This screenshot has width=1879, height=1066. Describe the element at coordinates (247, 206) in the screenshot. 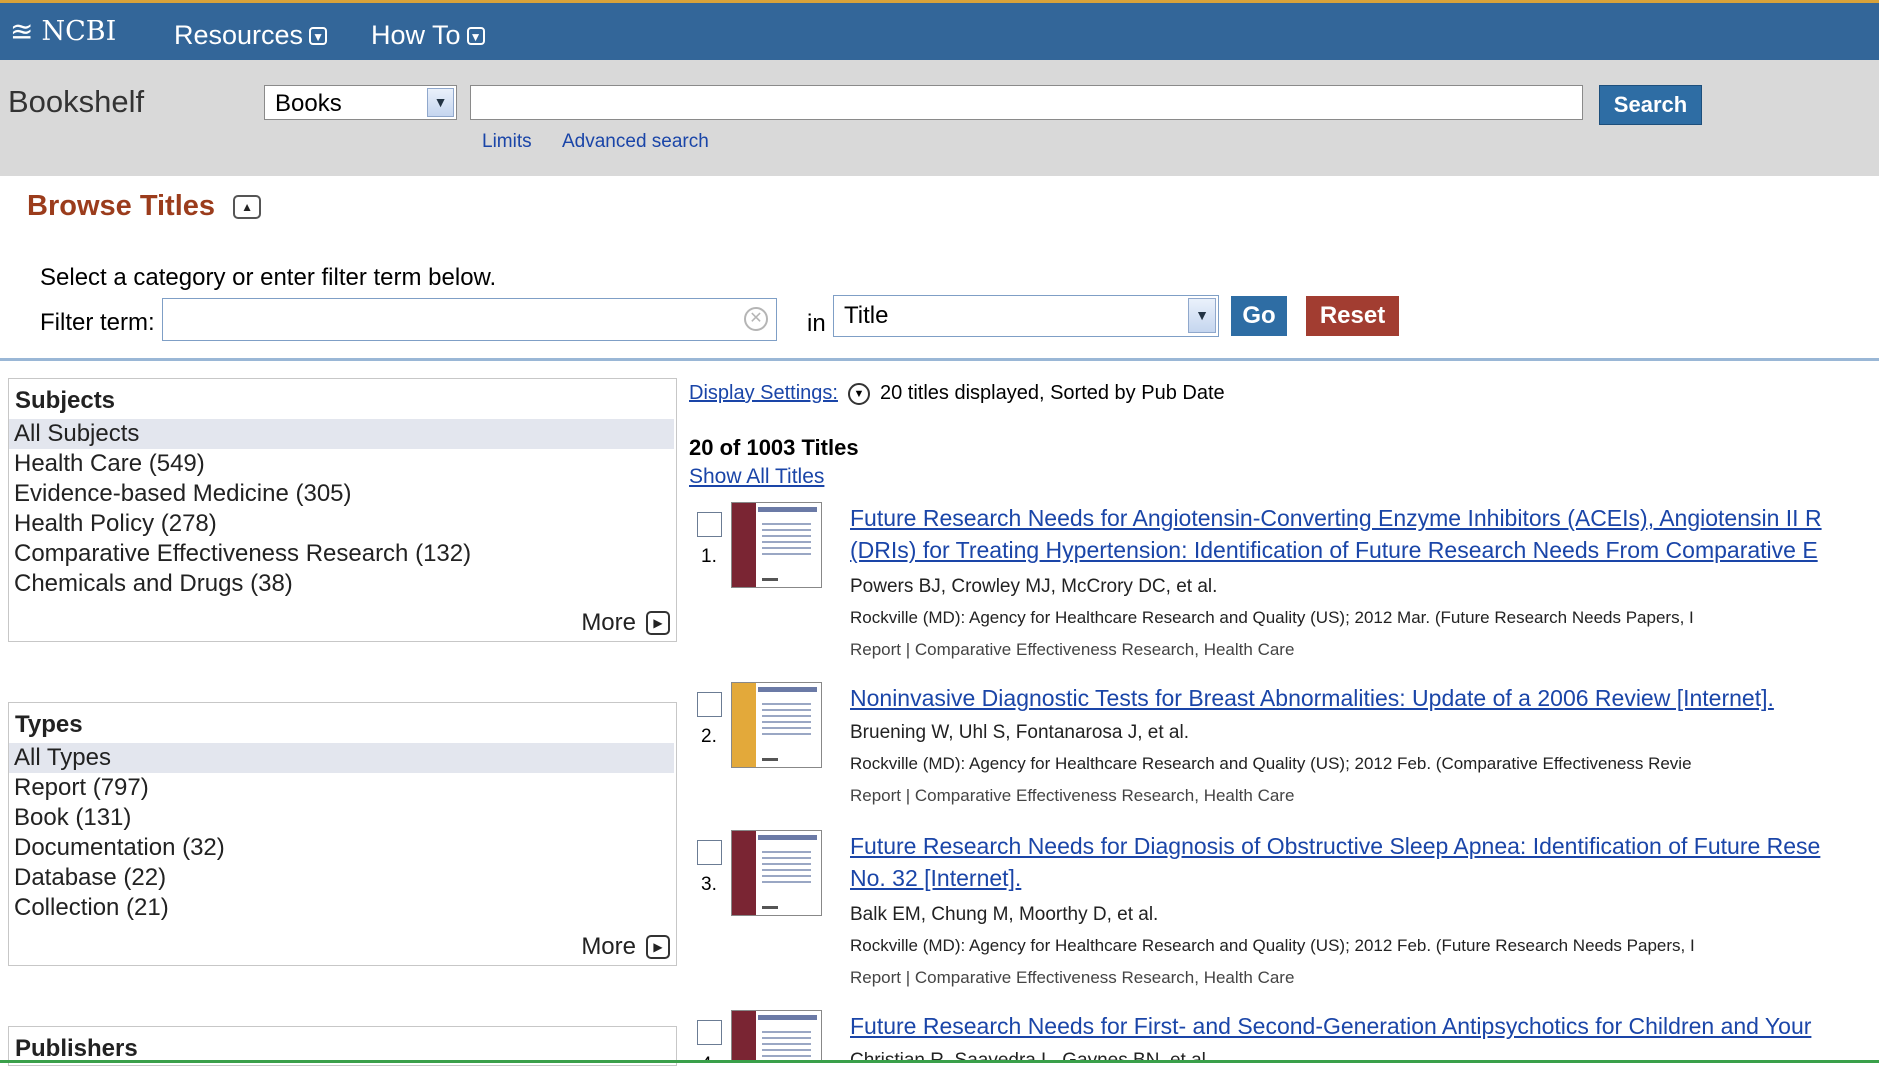

I see `collapse-toggle-icon: ▲` at that location.